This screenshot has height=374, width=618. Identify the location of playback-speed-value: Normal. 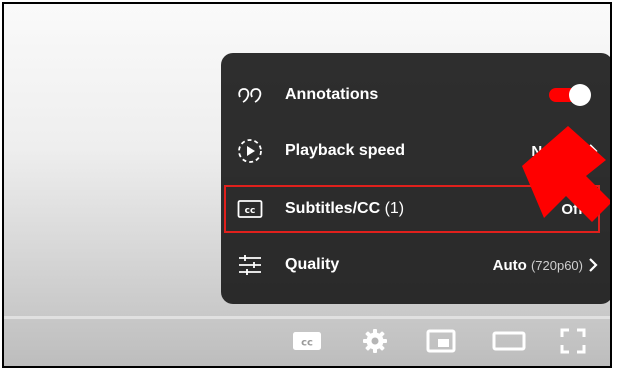
(557, 151).